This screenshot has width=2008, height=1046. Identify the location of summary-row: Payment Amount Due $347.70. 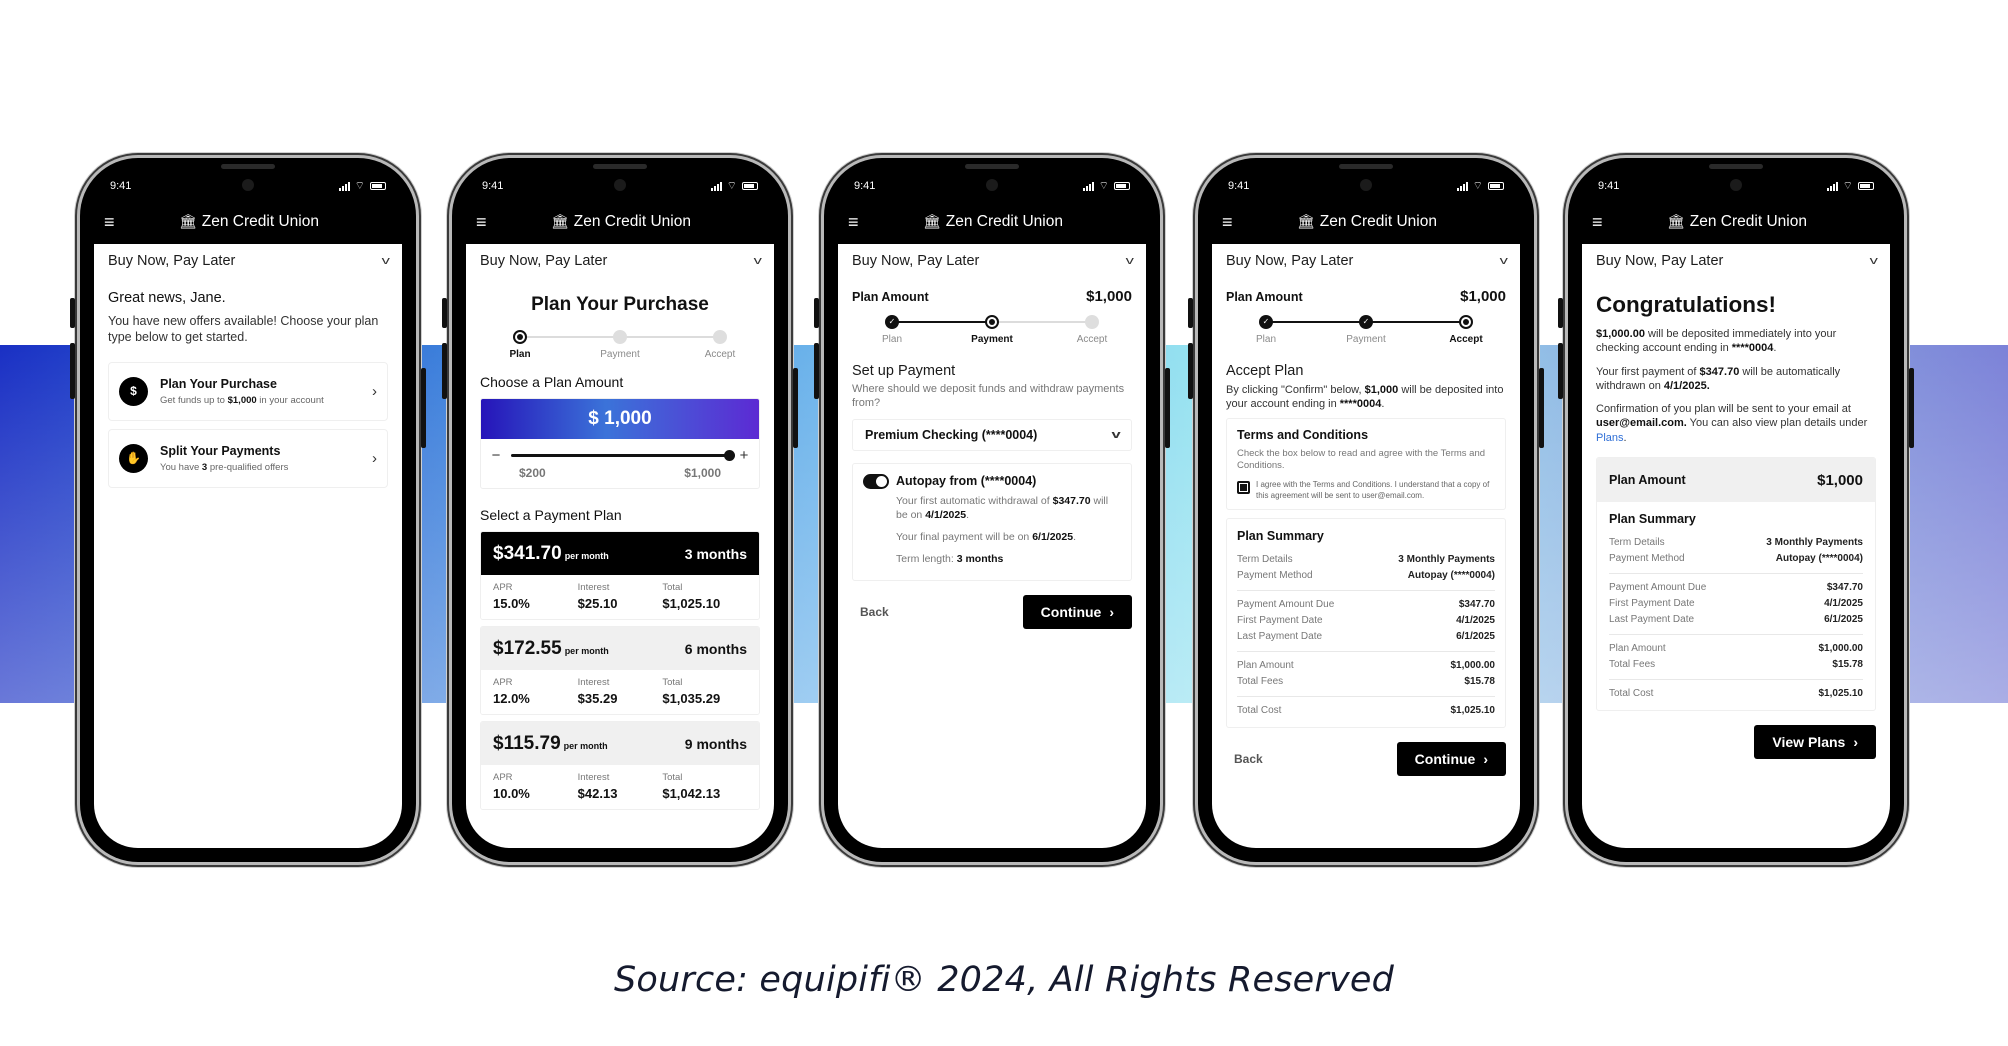
(1366, 605).